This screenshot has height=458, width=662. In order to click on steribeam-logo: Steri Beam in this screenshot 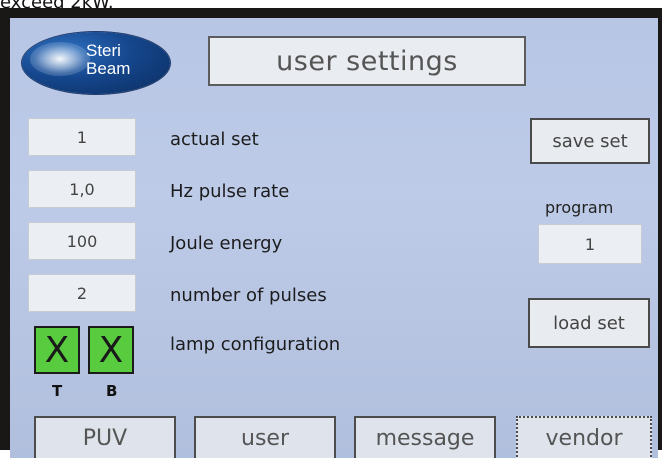, I will do `click(96, 63)`.